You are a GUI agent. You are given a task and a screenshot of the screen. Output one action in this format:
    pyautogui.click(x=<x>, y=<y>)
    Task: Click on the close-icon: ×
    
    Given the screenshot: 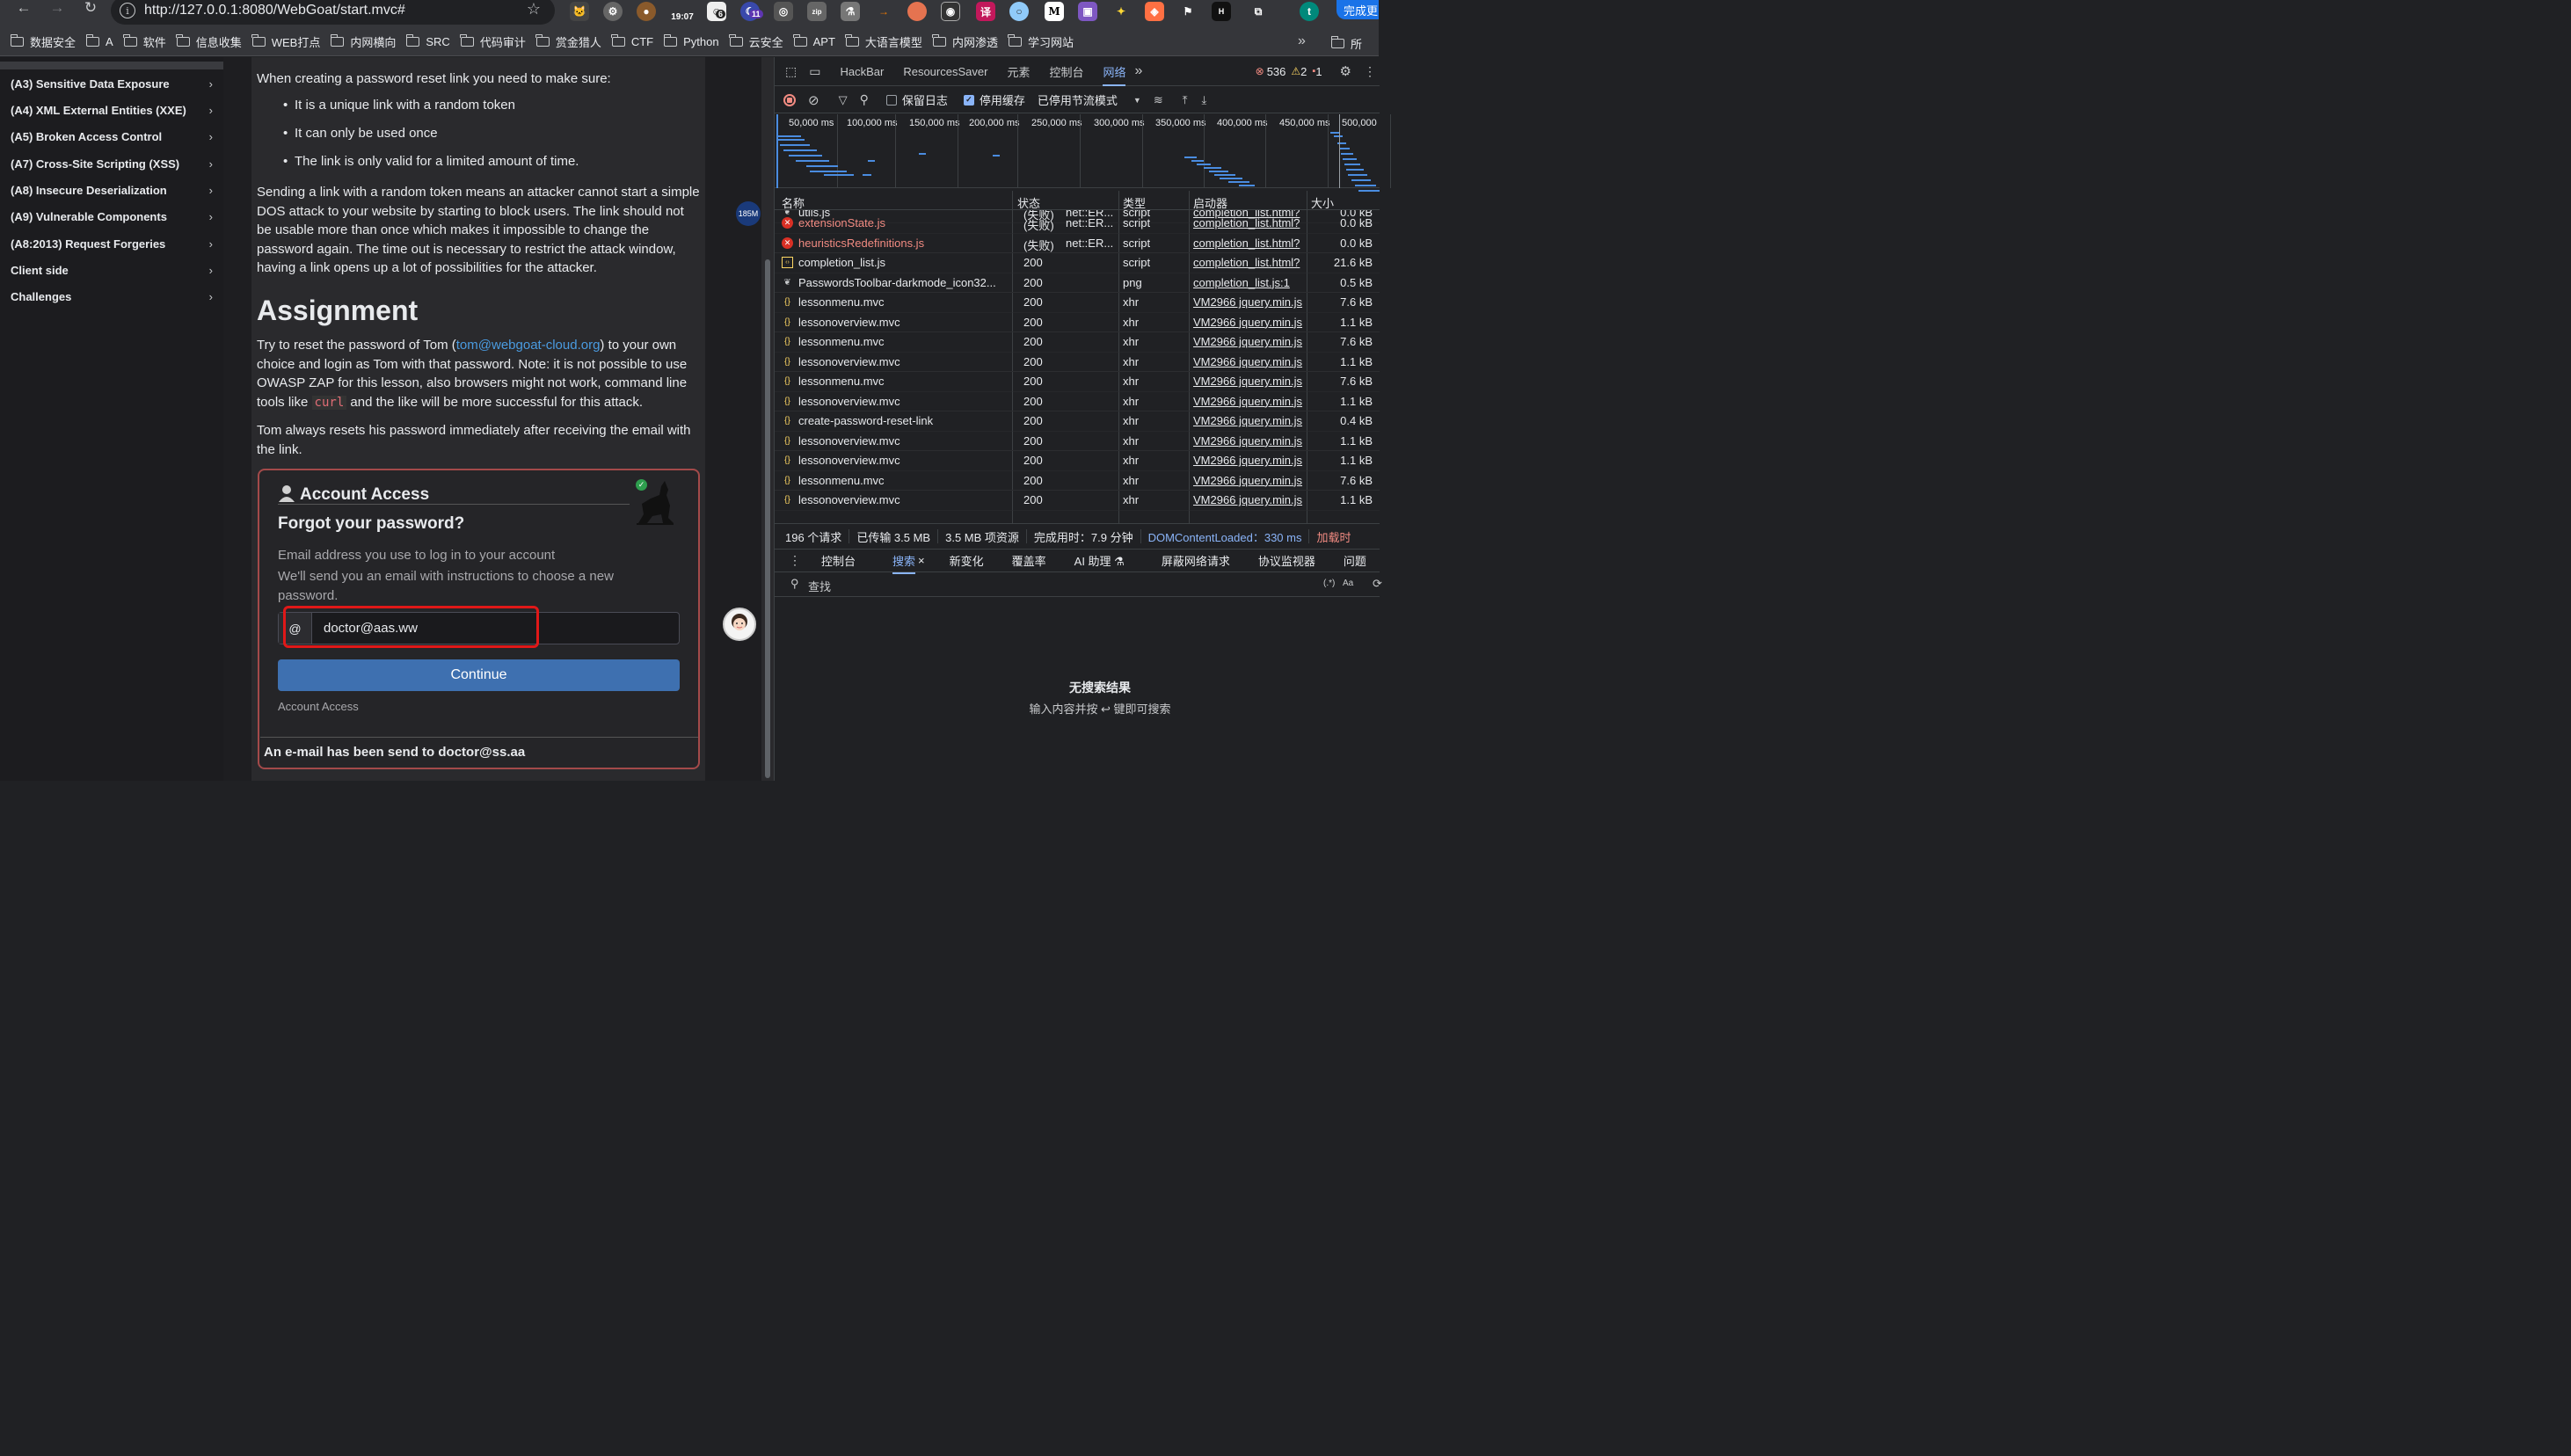 What is the action you would take?
    pyautogui.click(x=921, y=560)
    